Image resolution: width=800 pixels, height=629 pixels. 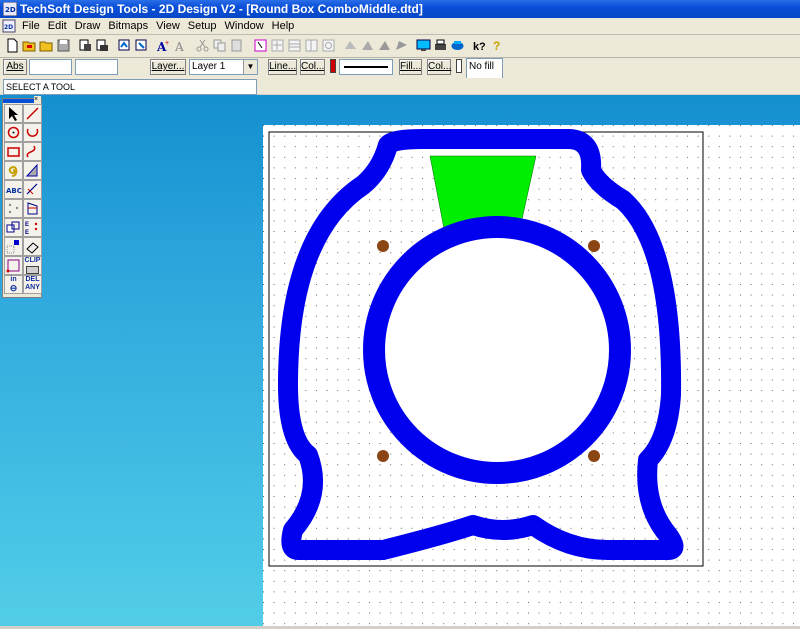 What do you see at coordinates (50, 67) in the screenshot?
I see `coord-x-field` at bounding box center [50, 67].